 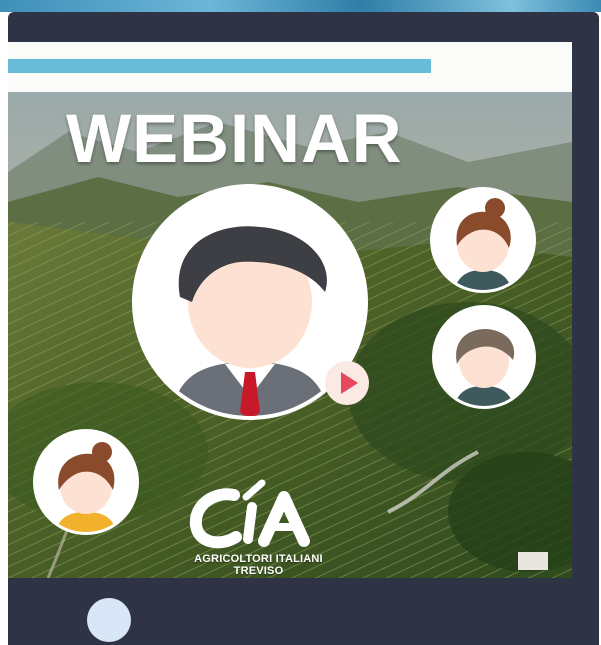 I want to click on play-icon, so click(x=347, y=383).